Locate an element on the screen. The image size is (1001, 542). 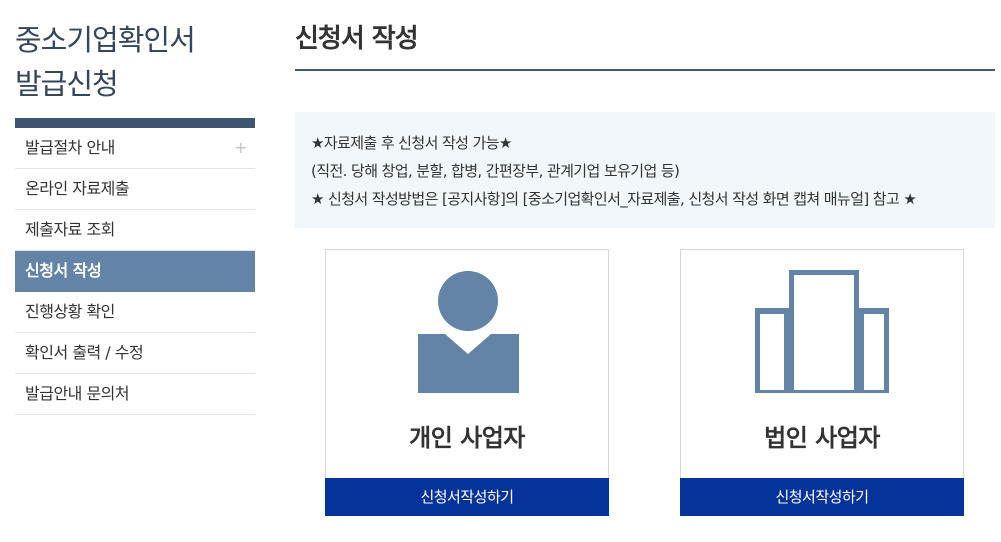
page-title: 신청서 작성 is located at coordinates (645, 35).